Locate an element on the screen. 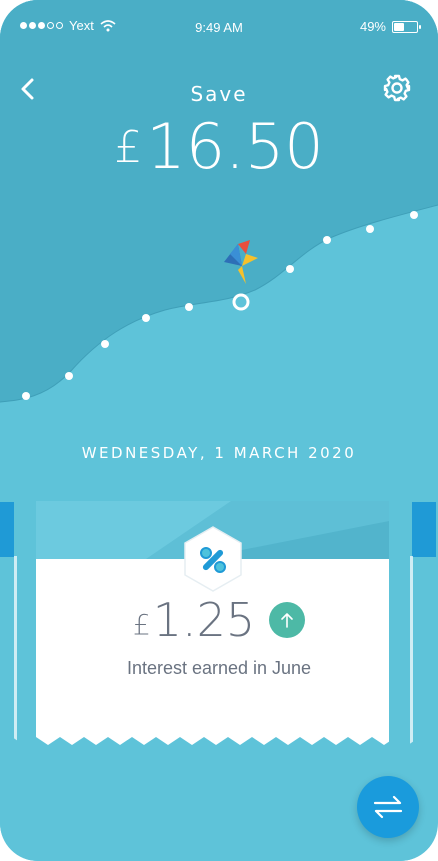  transfer-button is located at coordinates (388, 807).